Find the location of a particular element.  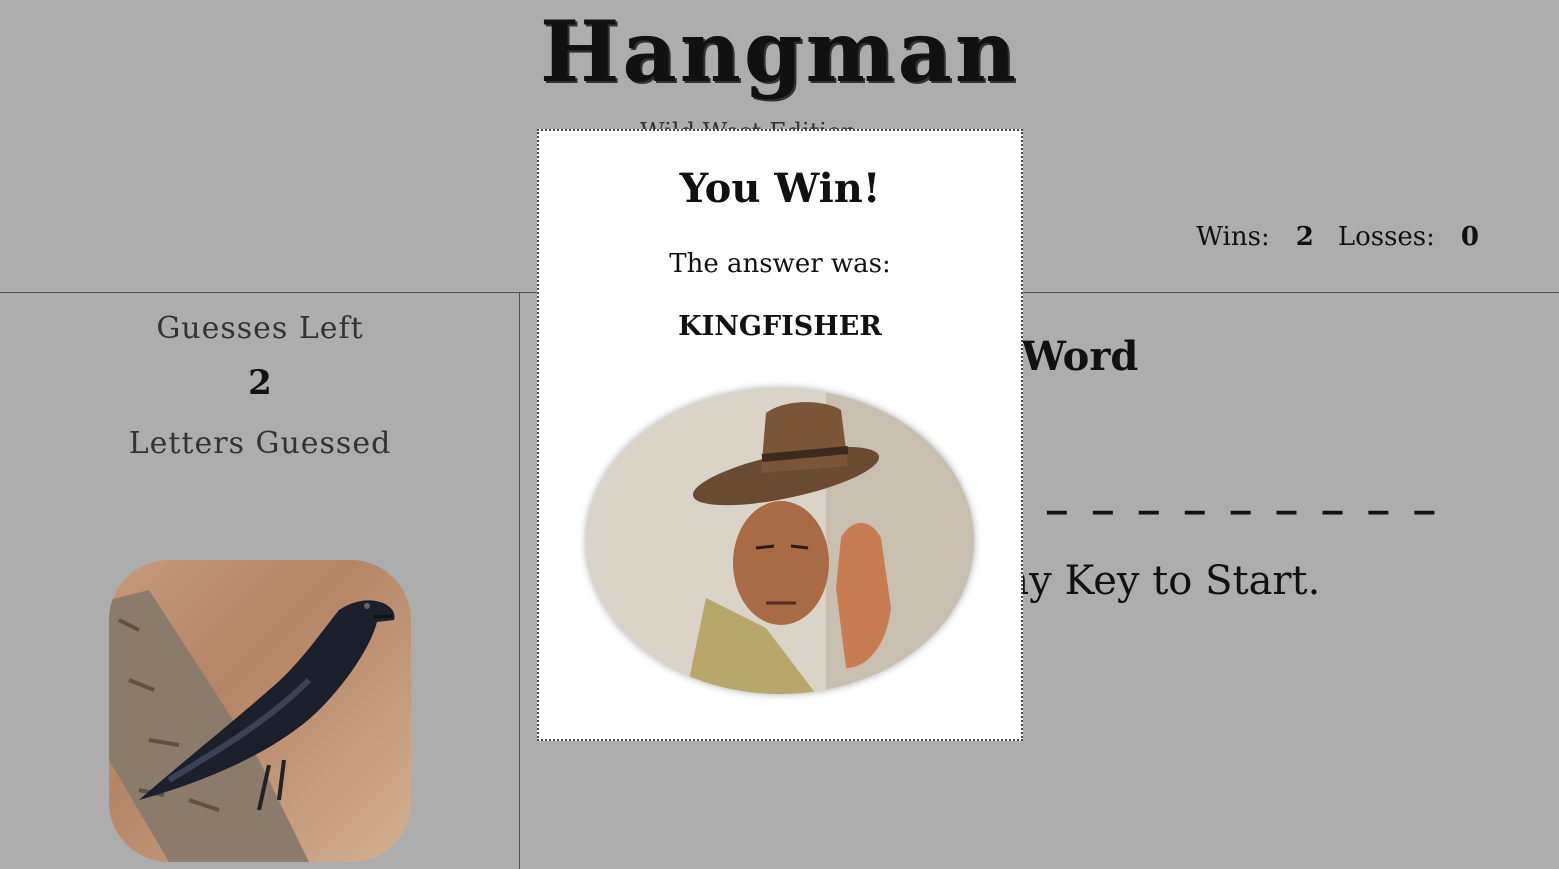

game-title: Hangman is located at coordinates (779, 51).